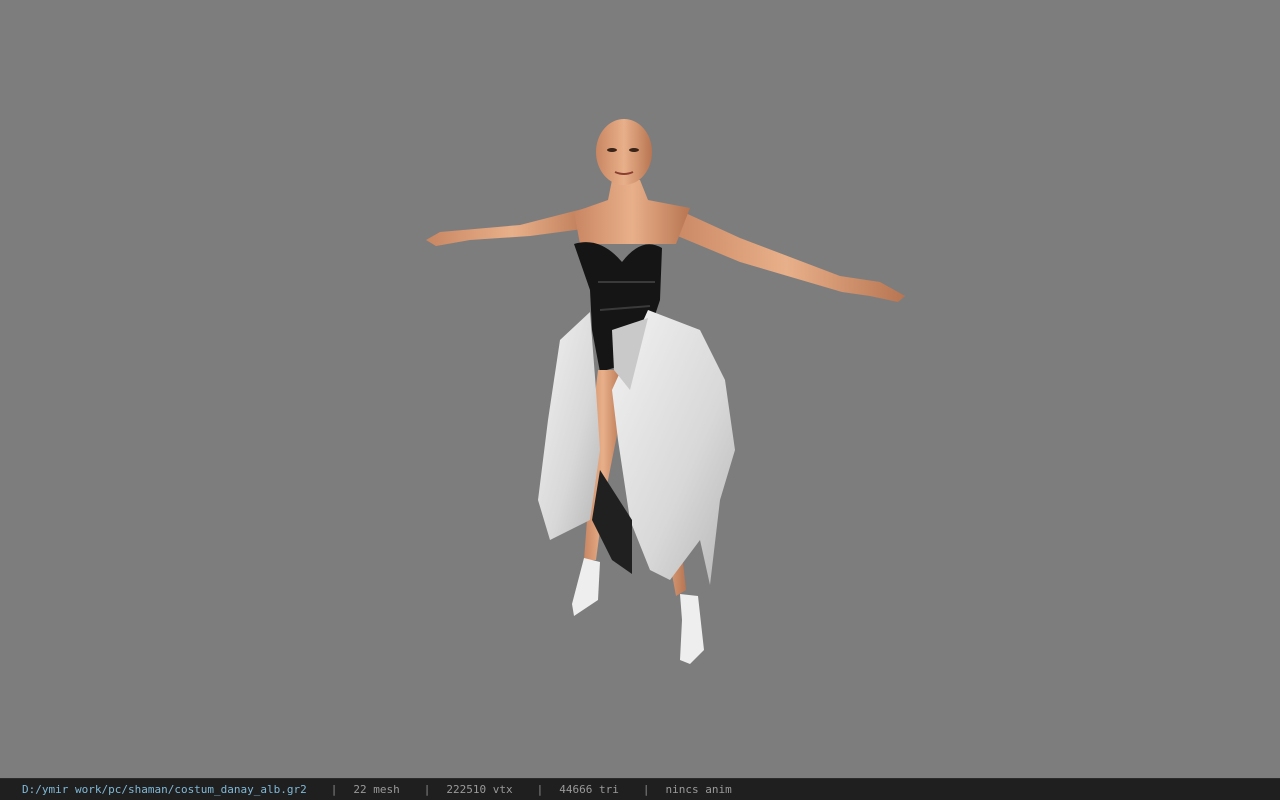 The height and width of the screenshot is (800, 1280). Describe the element at coordinates (589, 789) in the screenshot. I see `triangle-count: 44666 tri` at that location.